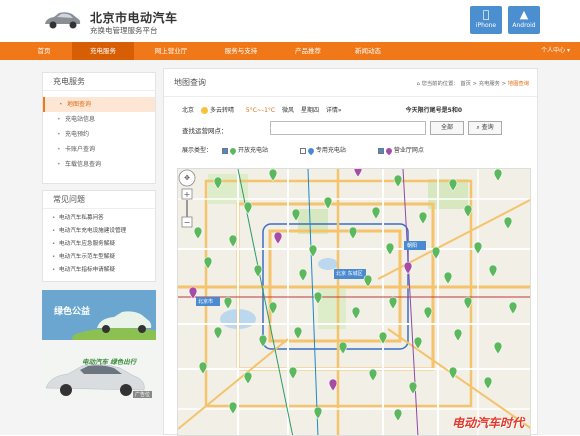 Image resolution: width=580 pixels, height=436 pixels. What do you see at coordinates (260, 110) in the screenshot?
I see `weather-temp: 5°C~-1°C` at bounding box center [260, 110].